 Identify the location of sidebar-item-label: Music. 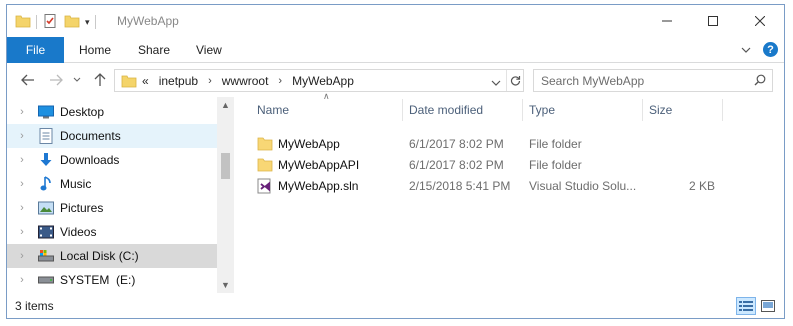
(76, 184).